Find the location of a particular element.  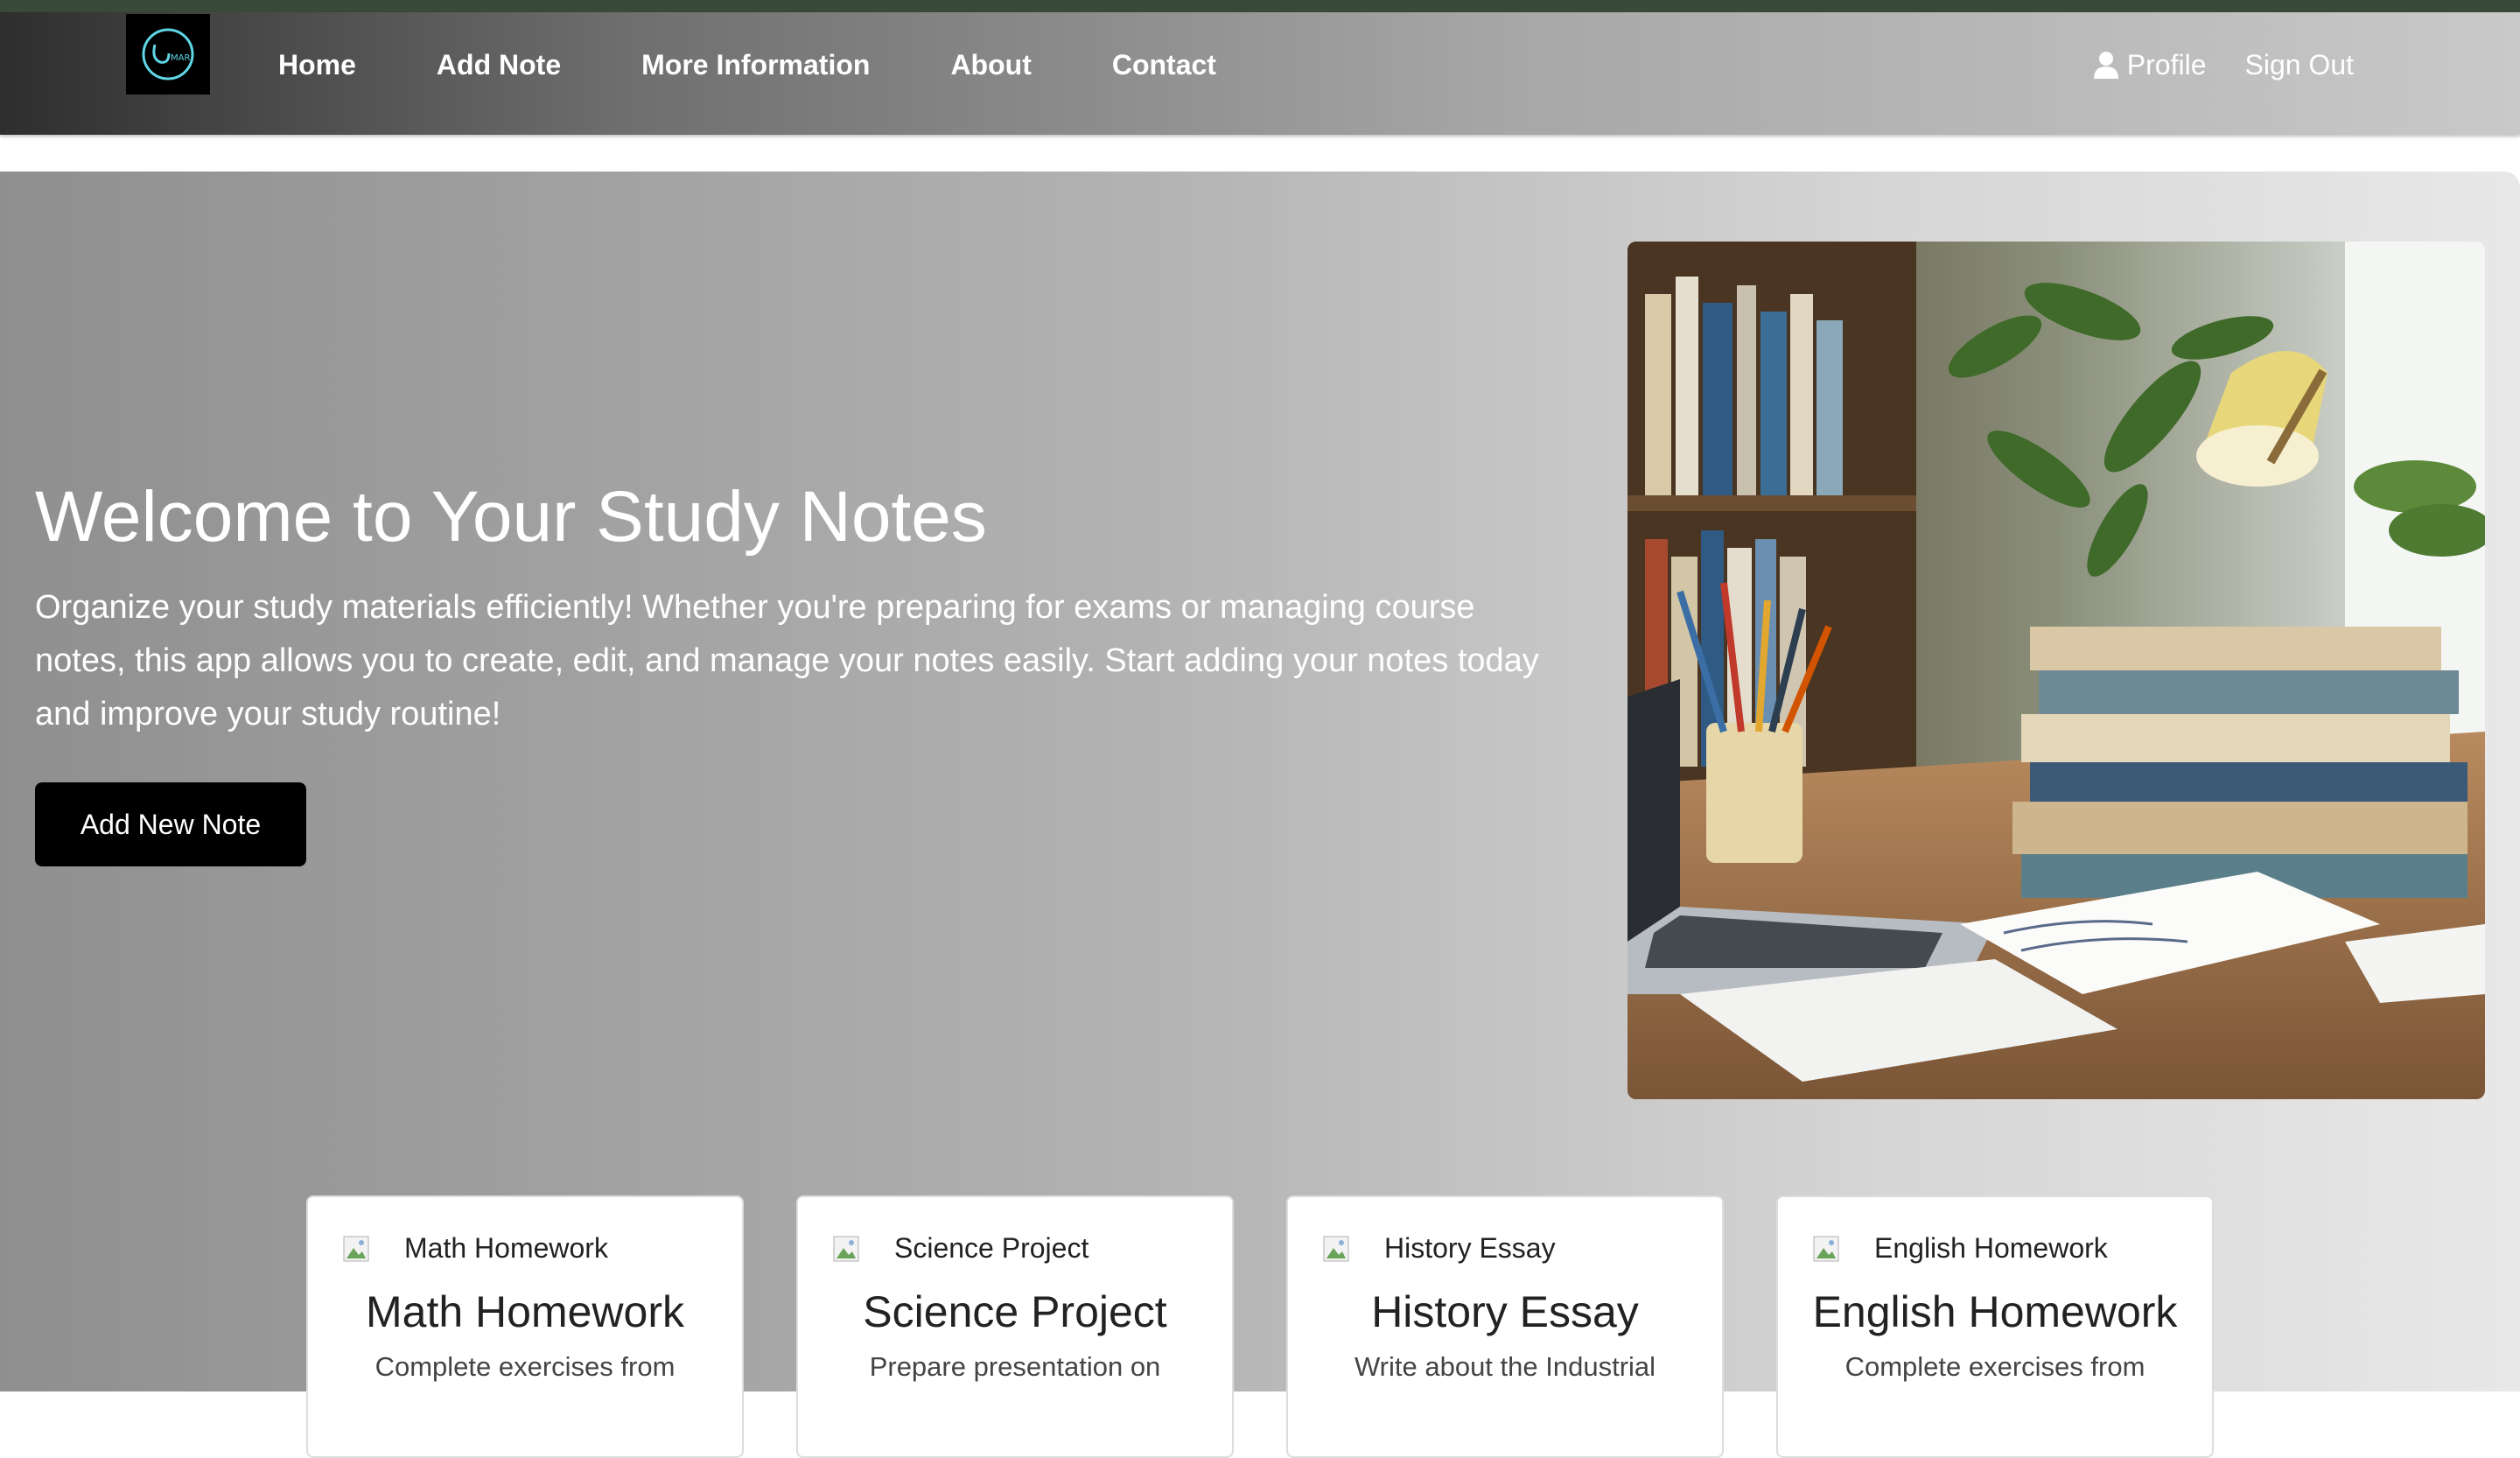

hero-title: Welcome to Your Study Notes is located at coordinates (511, 517).